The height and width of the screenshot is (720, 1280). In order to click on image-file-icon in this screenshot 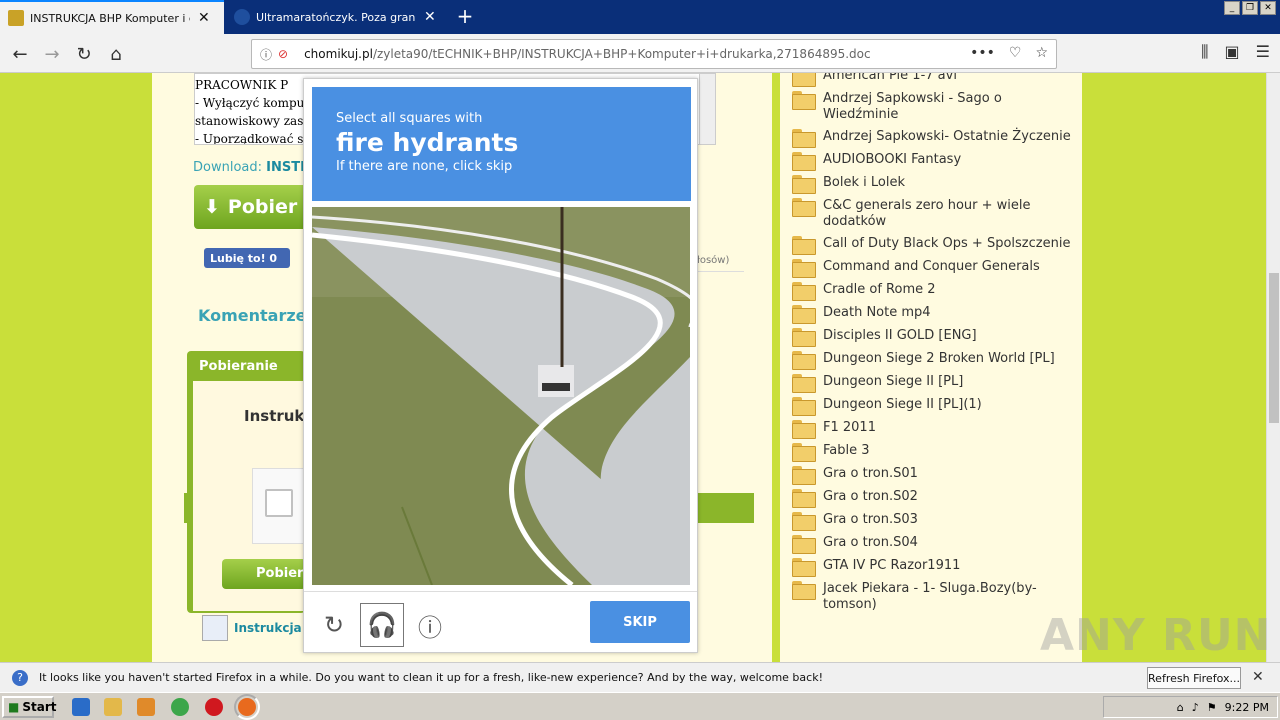, I will do `click(215, 628)`.